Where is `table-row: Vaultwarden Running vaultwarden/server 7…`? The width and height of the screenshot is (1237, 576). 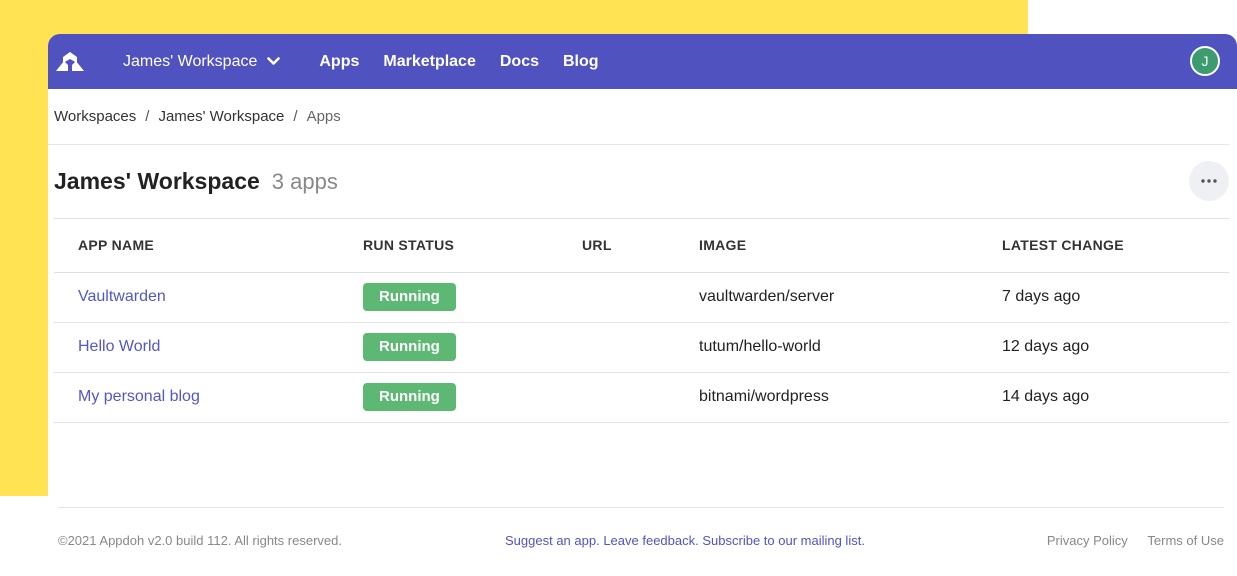 table-row: Vaultwarden Running vaultwarden/server 7… is located at coordinates (641, 297).